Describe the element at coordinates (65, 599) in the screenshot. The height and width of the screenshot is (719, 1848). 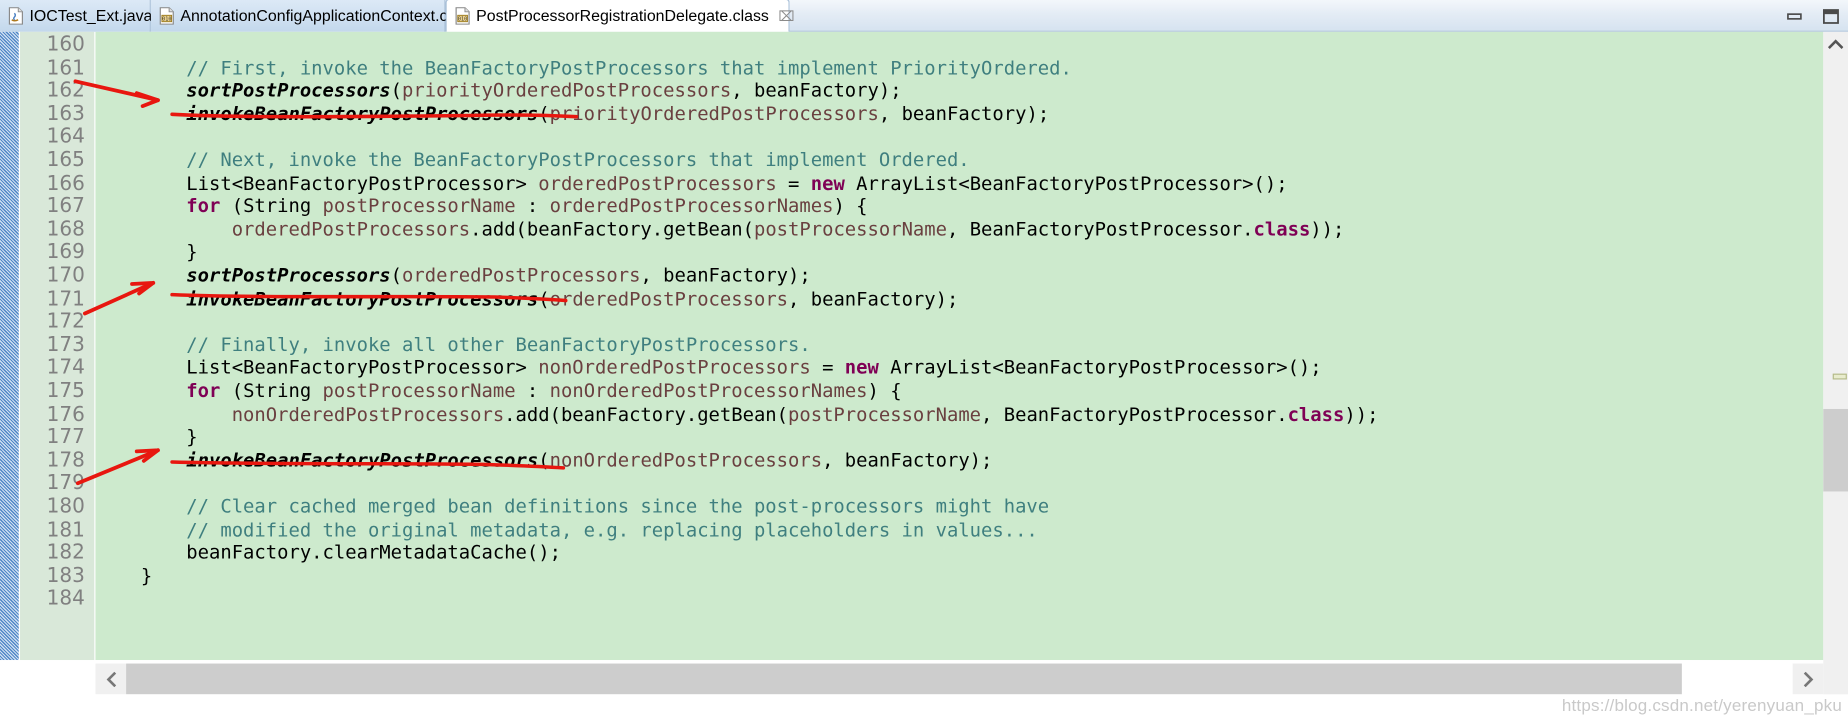
I see `line-number: 184` at that location.